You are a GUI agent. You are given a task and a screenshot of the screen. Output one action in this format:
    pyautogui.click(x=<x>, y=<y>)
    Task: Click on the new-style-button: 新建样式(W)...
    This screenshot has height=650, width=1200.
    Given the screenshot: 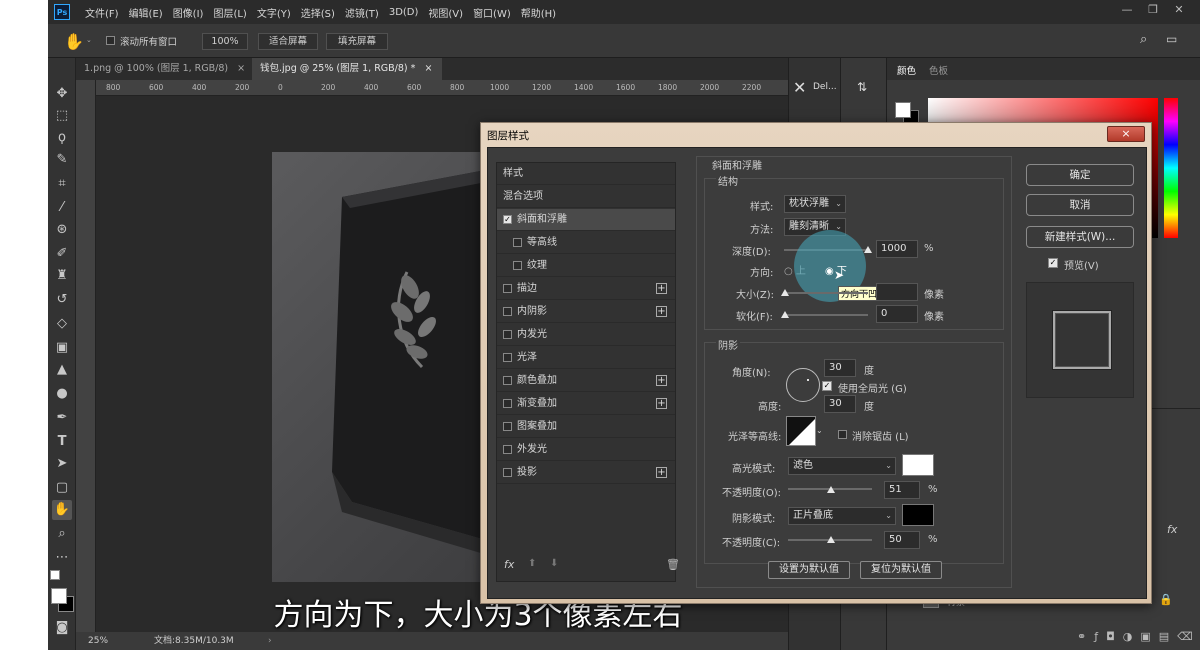 What is the action you would take?
    pyautogui.click(x=1080, y=237)
    